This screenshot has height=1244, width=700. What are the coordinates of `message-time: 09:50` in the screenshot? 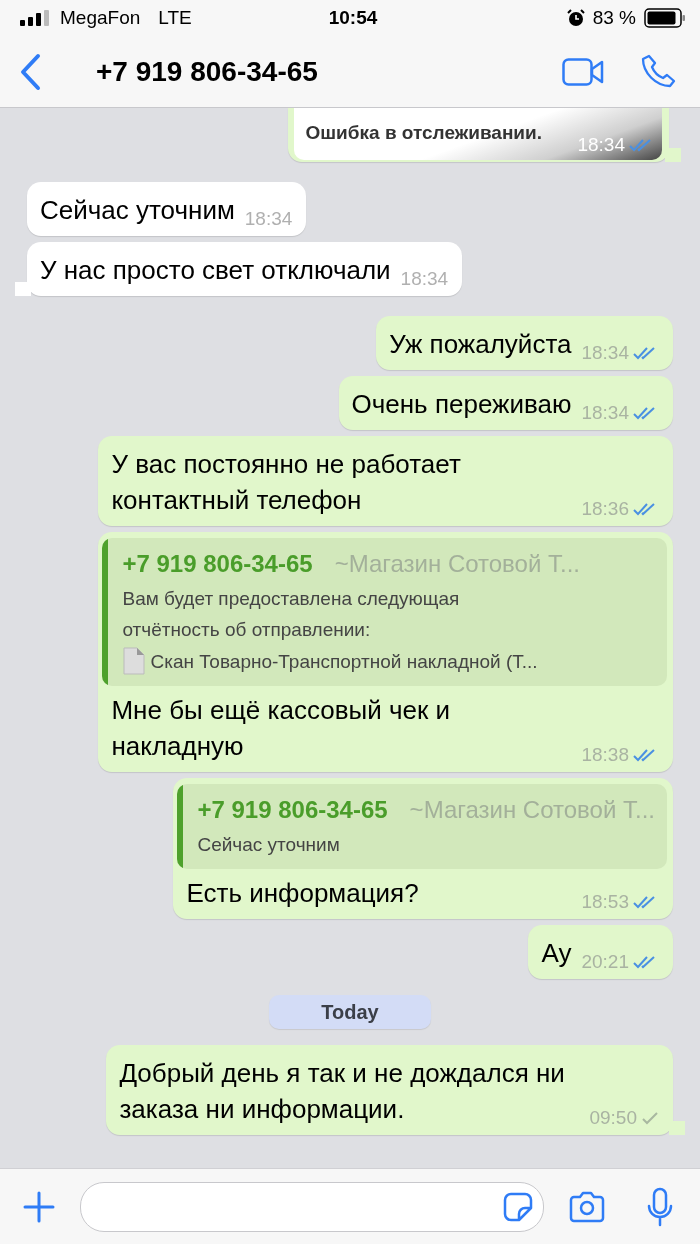 It's located at (613, 1118).